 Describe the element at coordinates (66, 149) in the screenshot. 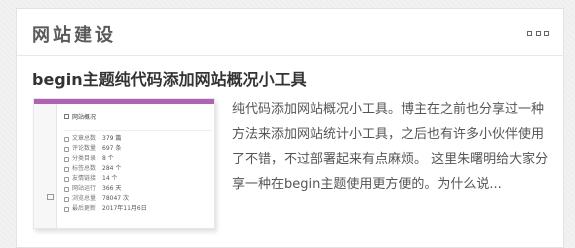

I see `comment-icon` at that location.